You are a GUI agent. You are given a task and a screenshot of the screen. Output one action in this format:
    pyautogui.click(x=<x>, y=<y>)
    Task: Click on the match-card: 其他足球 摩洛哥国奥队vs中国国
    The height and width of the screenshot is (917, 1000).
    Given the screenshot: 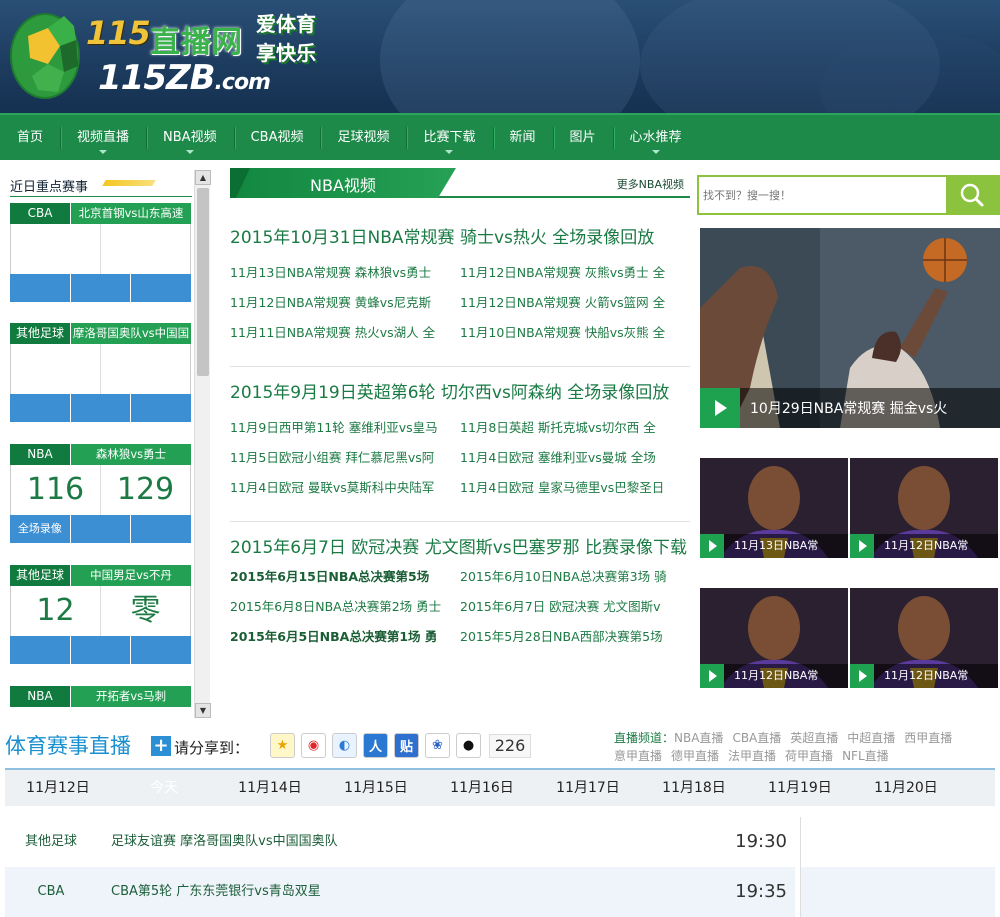 What is the action you would take?
    pyautogui.click(x=101, y=372)
    